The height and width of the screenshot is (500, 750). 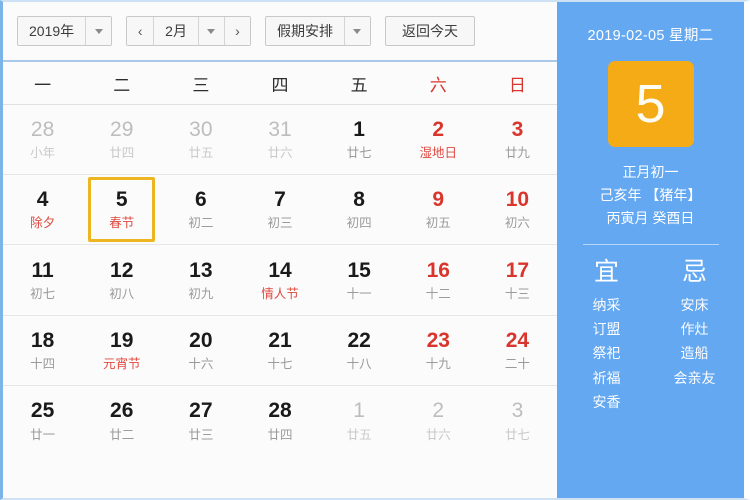 I want to click on calendar-day-cell: 16 十二, so click(x=438, y=280).